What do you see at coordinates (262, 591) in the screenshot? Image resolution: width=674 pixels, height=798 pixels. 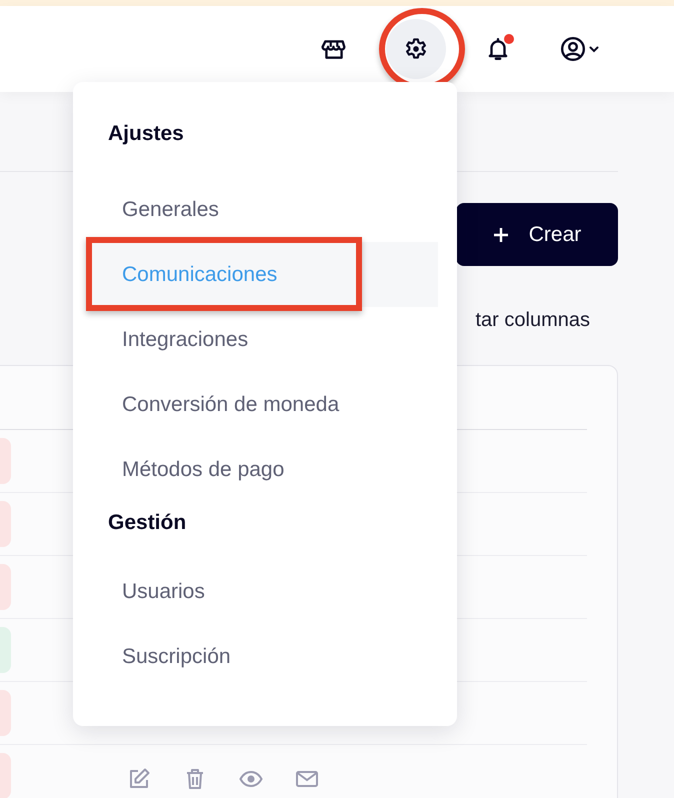 I see `menu-item: Usuarios` at bounding box center [262, 591].